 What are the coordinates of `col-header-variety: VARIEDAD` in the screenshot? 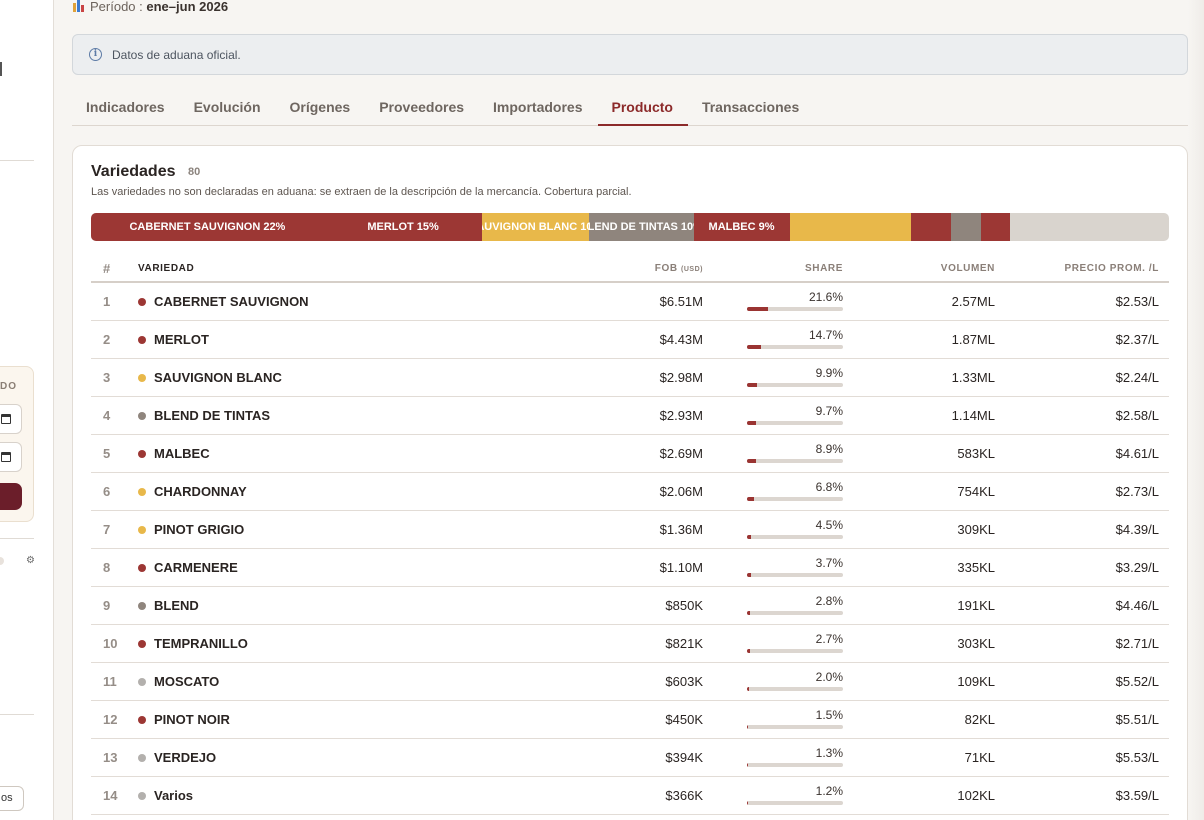 It's located at (338, 269).